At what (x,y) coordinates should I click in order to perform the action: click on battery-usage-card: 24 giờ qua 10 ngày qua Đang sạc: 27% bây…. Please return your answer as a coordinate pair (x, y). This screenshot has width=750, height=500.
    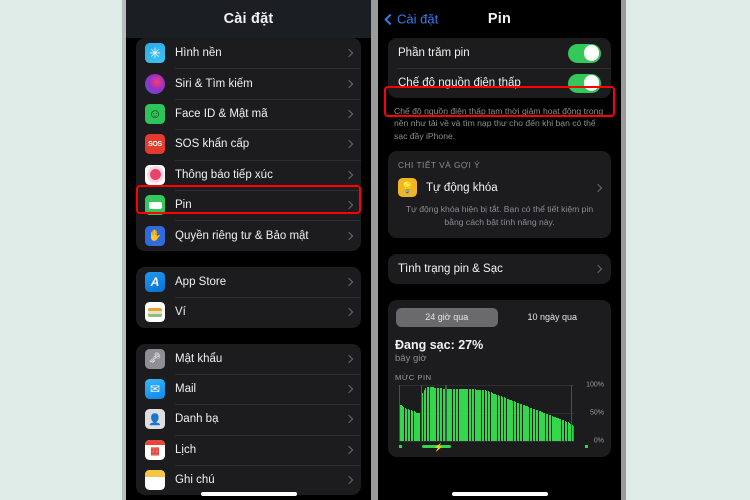
    Looking at the image, I should click on (499, 379).